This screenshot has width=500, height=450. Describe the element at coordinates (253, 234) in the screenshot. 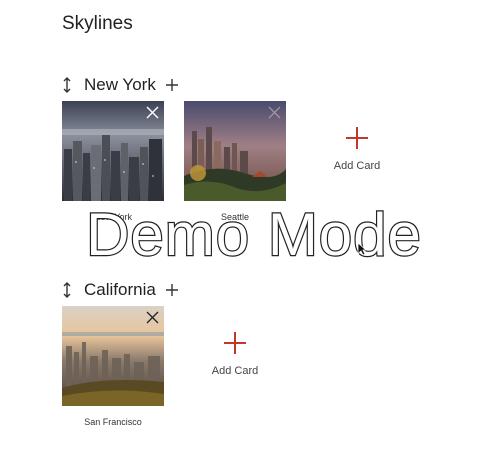

I see `demo-mode-watermark: Demo Mode` at that location.